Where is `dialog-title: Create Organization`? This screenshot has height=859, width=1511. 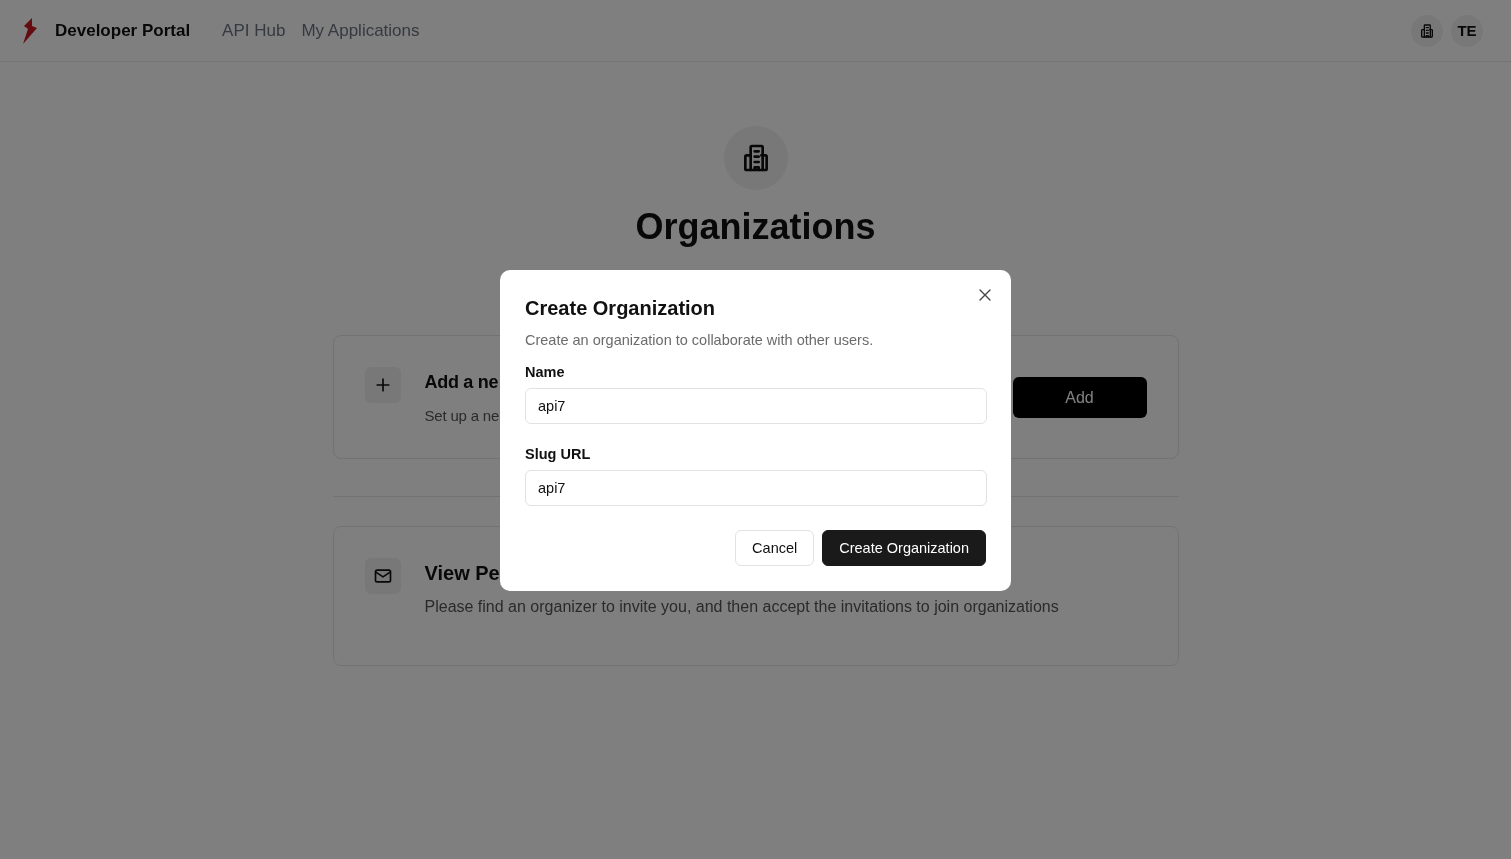 dialog-title: Create Organization is located at coordinates (621, 308).